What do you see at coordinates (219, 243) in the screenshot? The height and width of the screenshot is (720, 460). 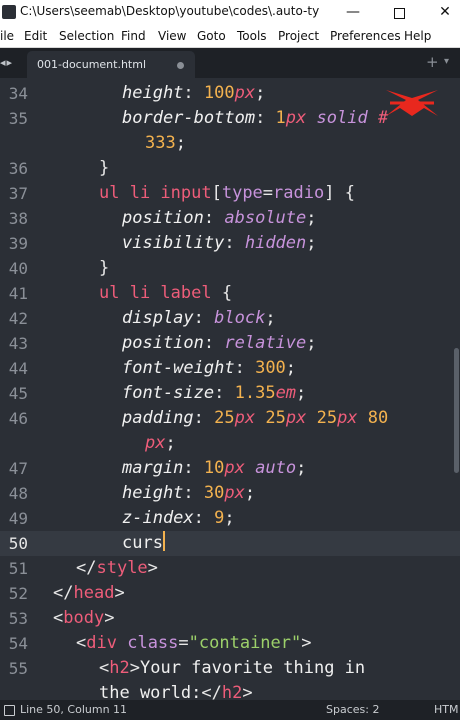 I see `code-line: visibility: hidden;` at bounding box center [219, 243].